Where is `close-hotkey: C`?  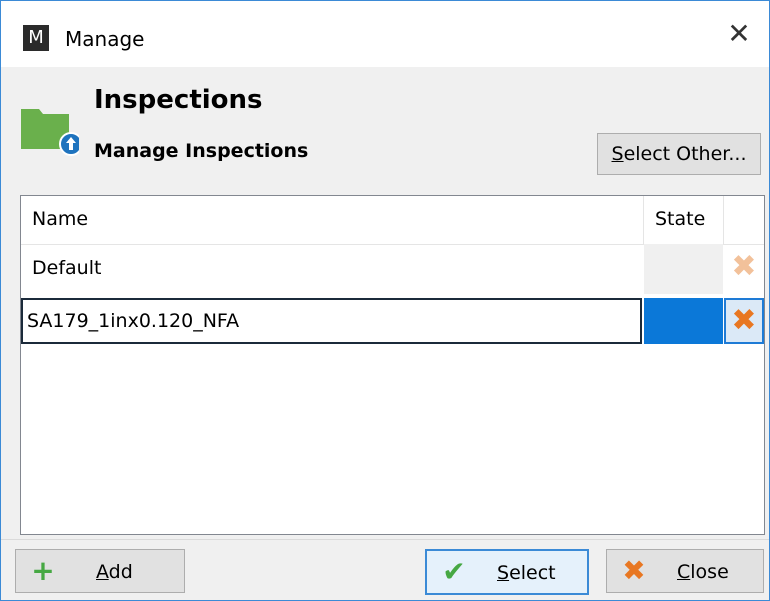
close-hotkey: C is located at coordinates (684, 572).